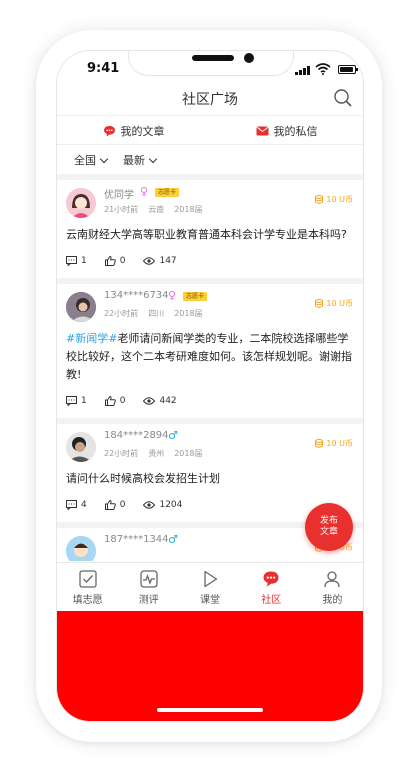  I want to click on cell-signal-icon, so click(302, 70).